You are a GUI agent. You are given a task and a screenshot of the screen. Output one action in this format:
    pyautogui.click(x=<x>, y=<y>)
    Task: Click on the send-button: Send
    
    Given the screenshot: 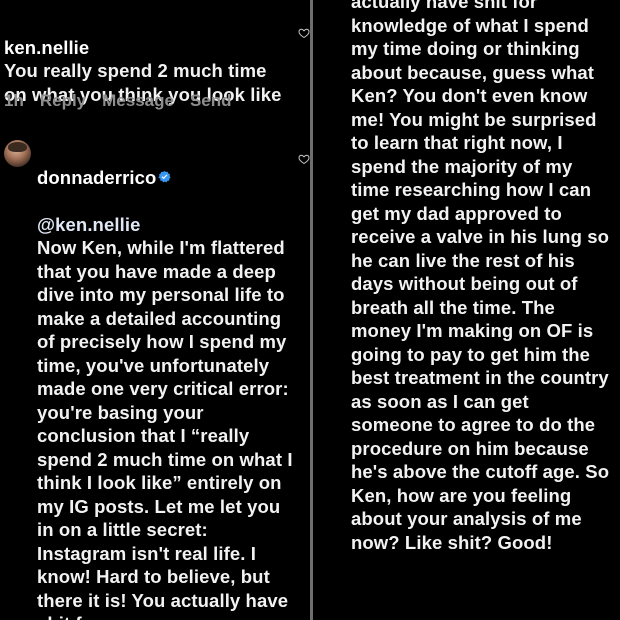 What is the action you would take?
    pyautogui.click(x=211, y=101)
    